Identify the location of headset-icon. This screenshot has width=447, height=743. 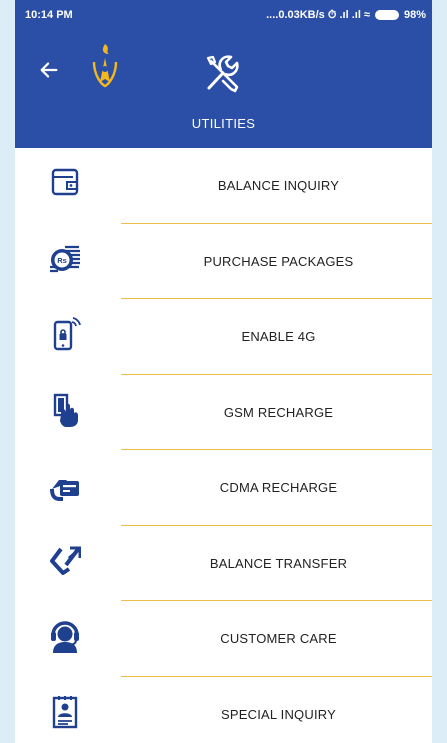
(65, 637).